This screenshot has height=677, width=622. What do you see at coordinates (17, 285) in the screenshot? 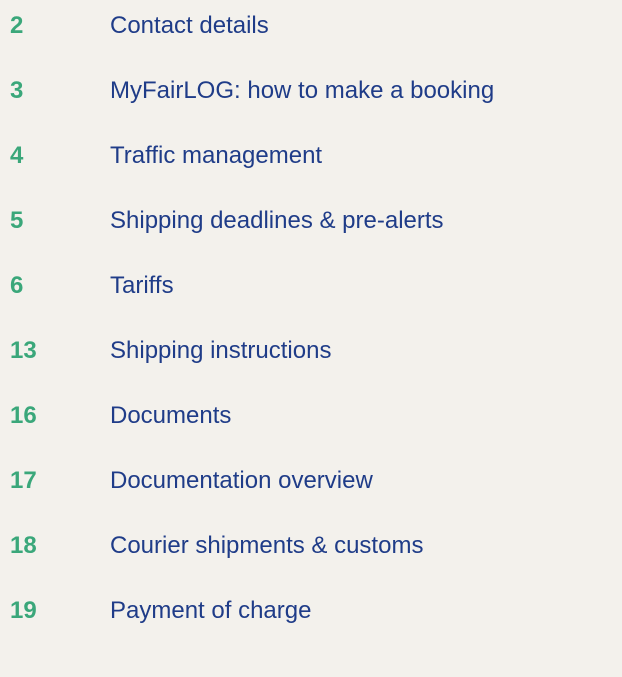
I see `toc-page-number: 6` at bounding box center [17, 285].